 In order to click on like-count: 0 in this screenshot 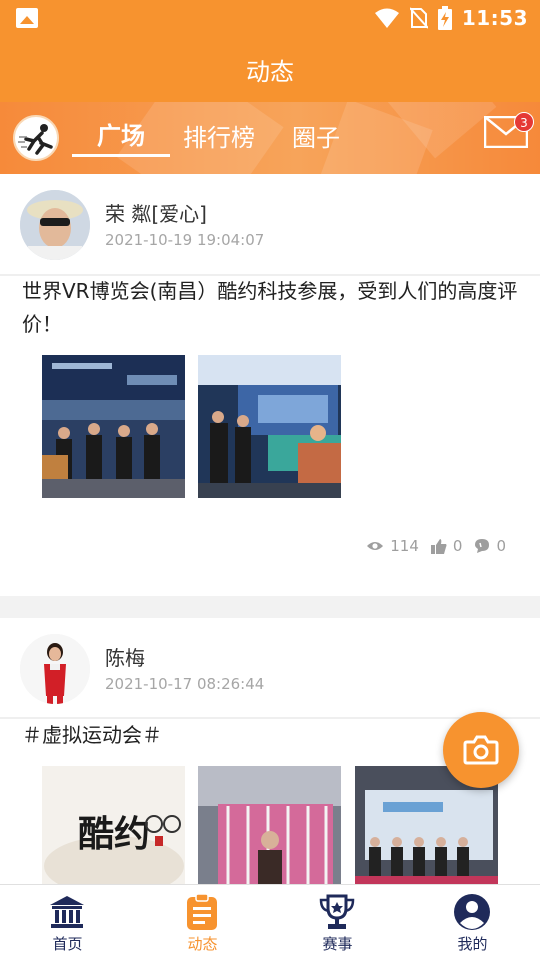, I will do `click(457, 546)`.